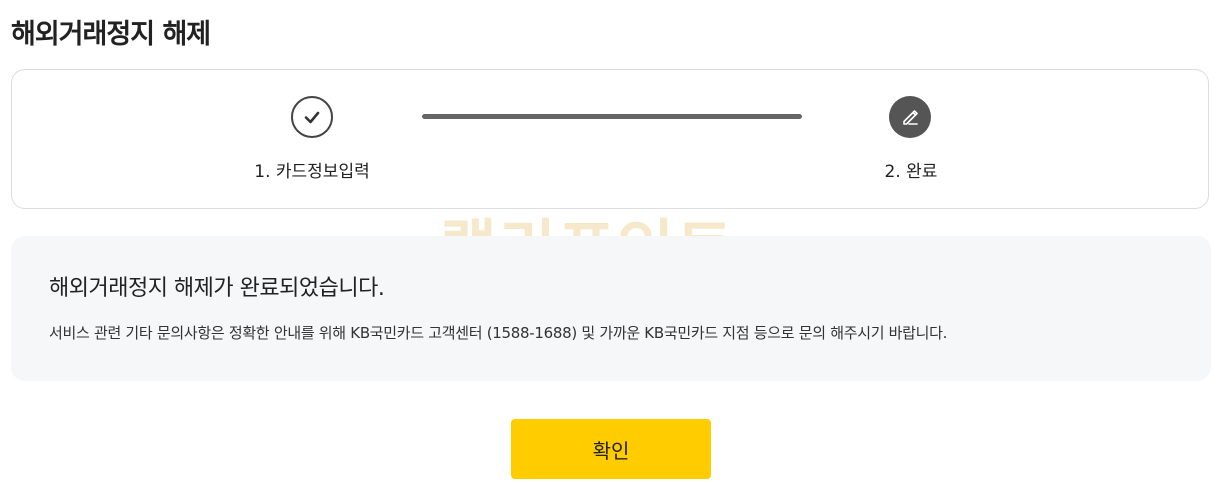 The image size is (1220, 483). Describe the element at coordinates (111, 34) in the screenshot. I see `page-title: 해외거래정지 해제` at that location.